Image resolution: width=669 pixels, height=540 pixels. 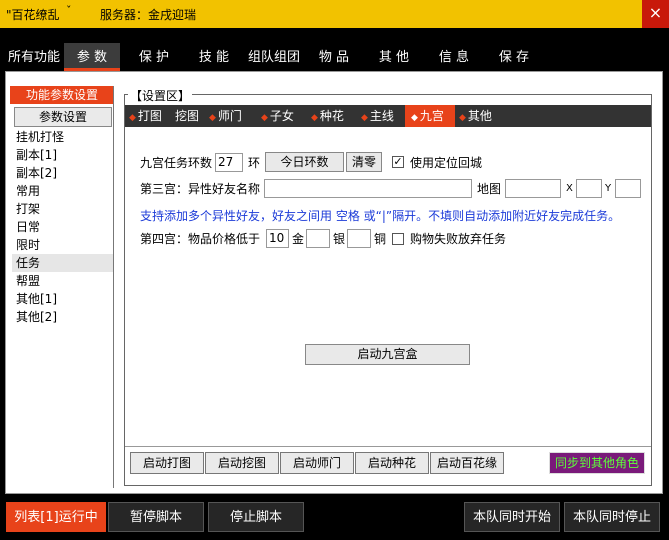 I want to click on gold-unit: 金, so click(x=298, y=239).